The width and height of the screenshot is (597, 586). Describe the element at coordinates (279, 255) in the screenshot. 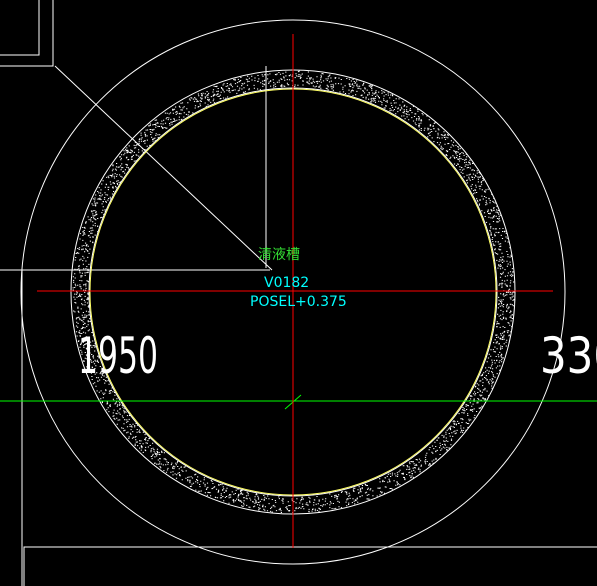

I see `tank-name-label: 清液槽` at that location.